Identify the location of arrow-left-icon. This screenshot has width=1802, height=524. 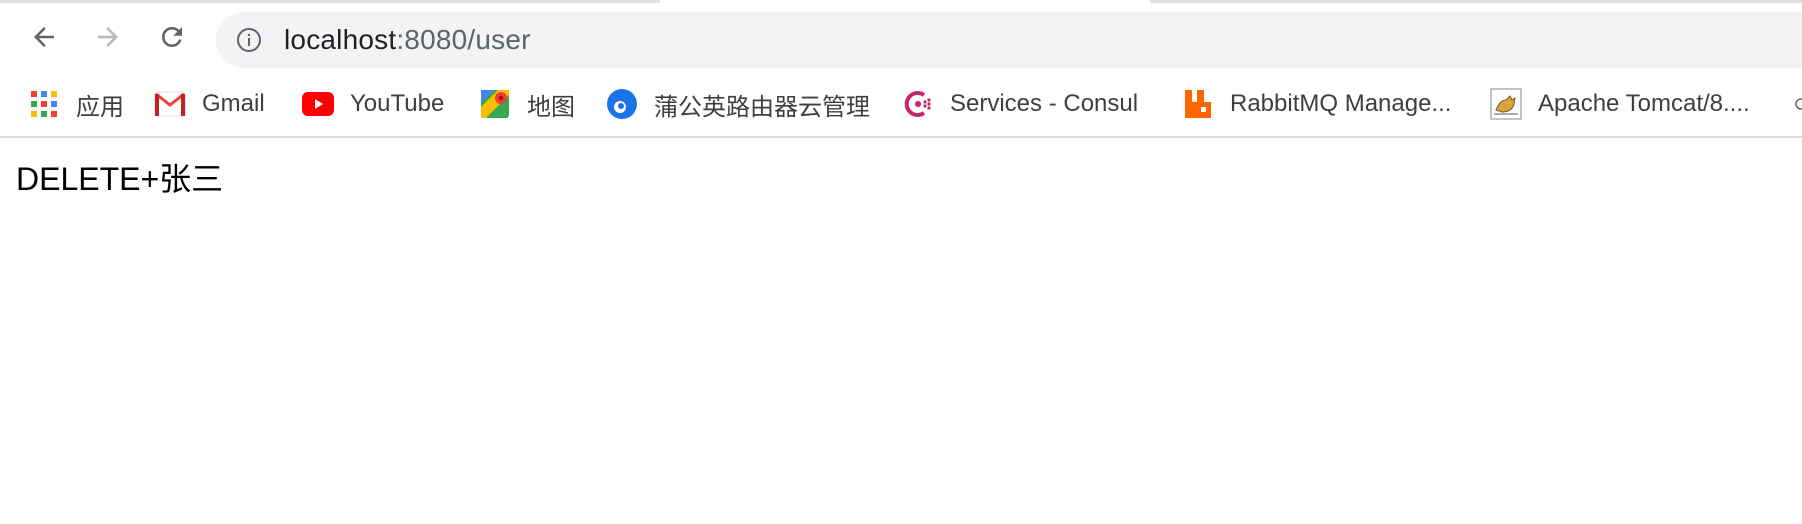
(44, 37).